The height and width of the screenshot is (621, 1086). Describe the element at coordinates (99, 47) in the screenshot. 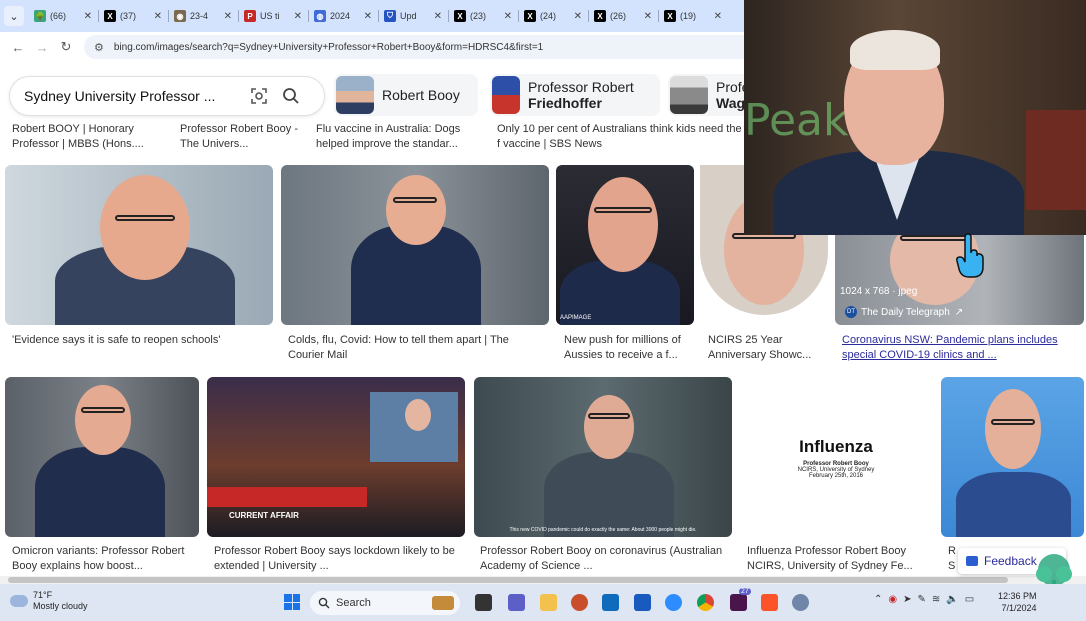

I see `site-info-icon: ⚙` at that location.